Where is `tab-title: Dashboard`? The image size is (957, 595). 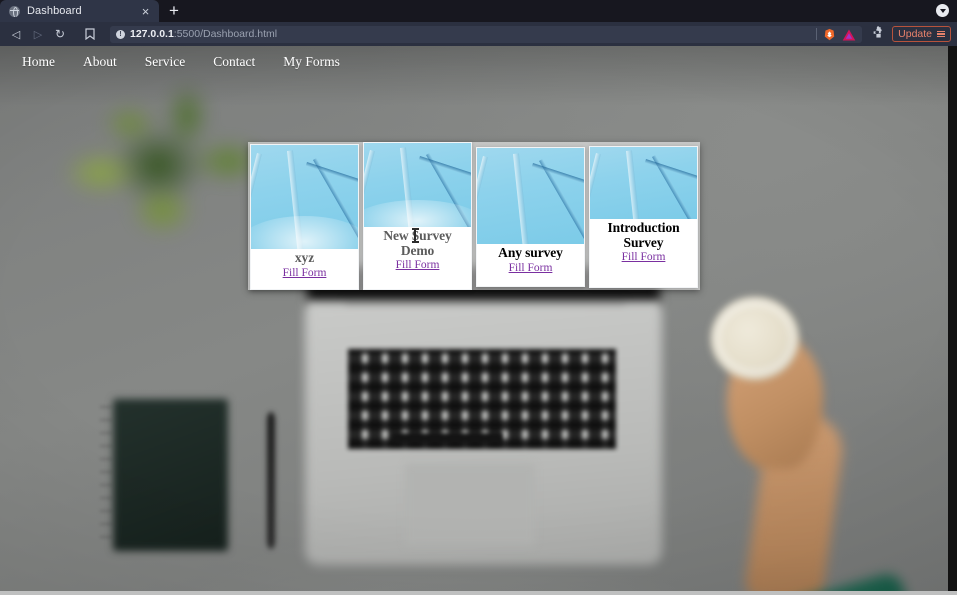 tab-title: Dashboard is located at coordinates (54, 11).